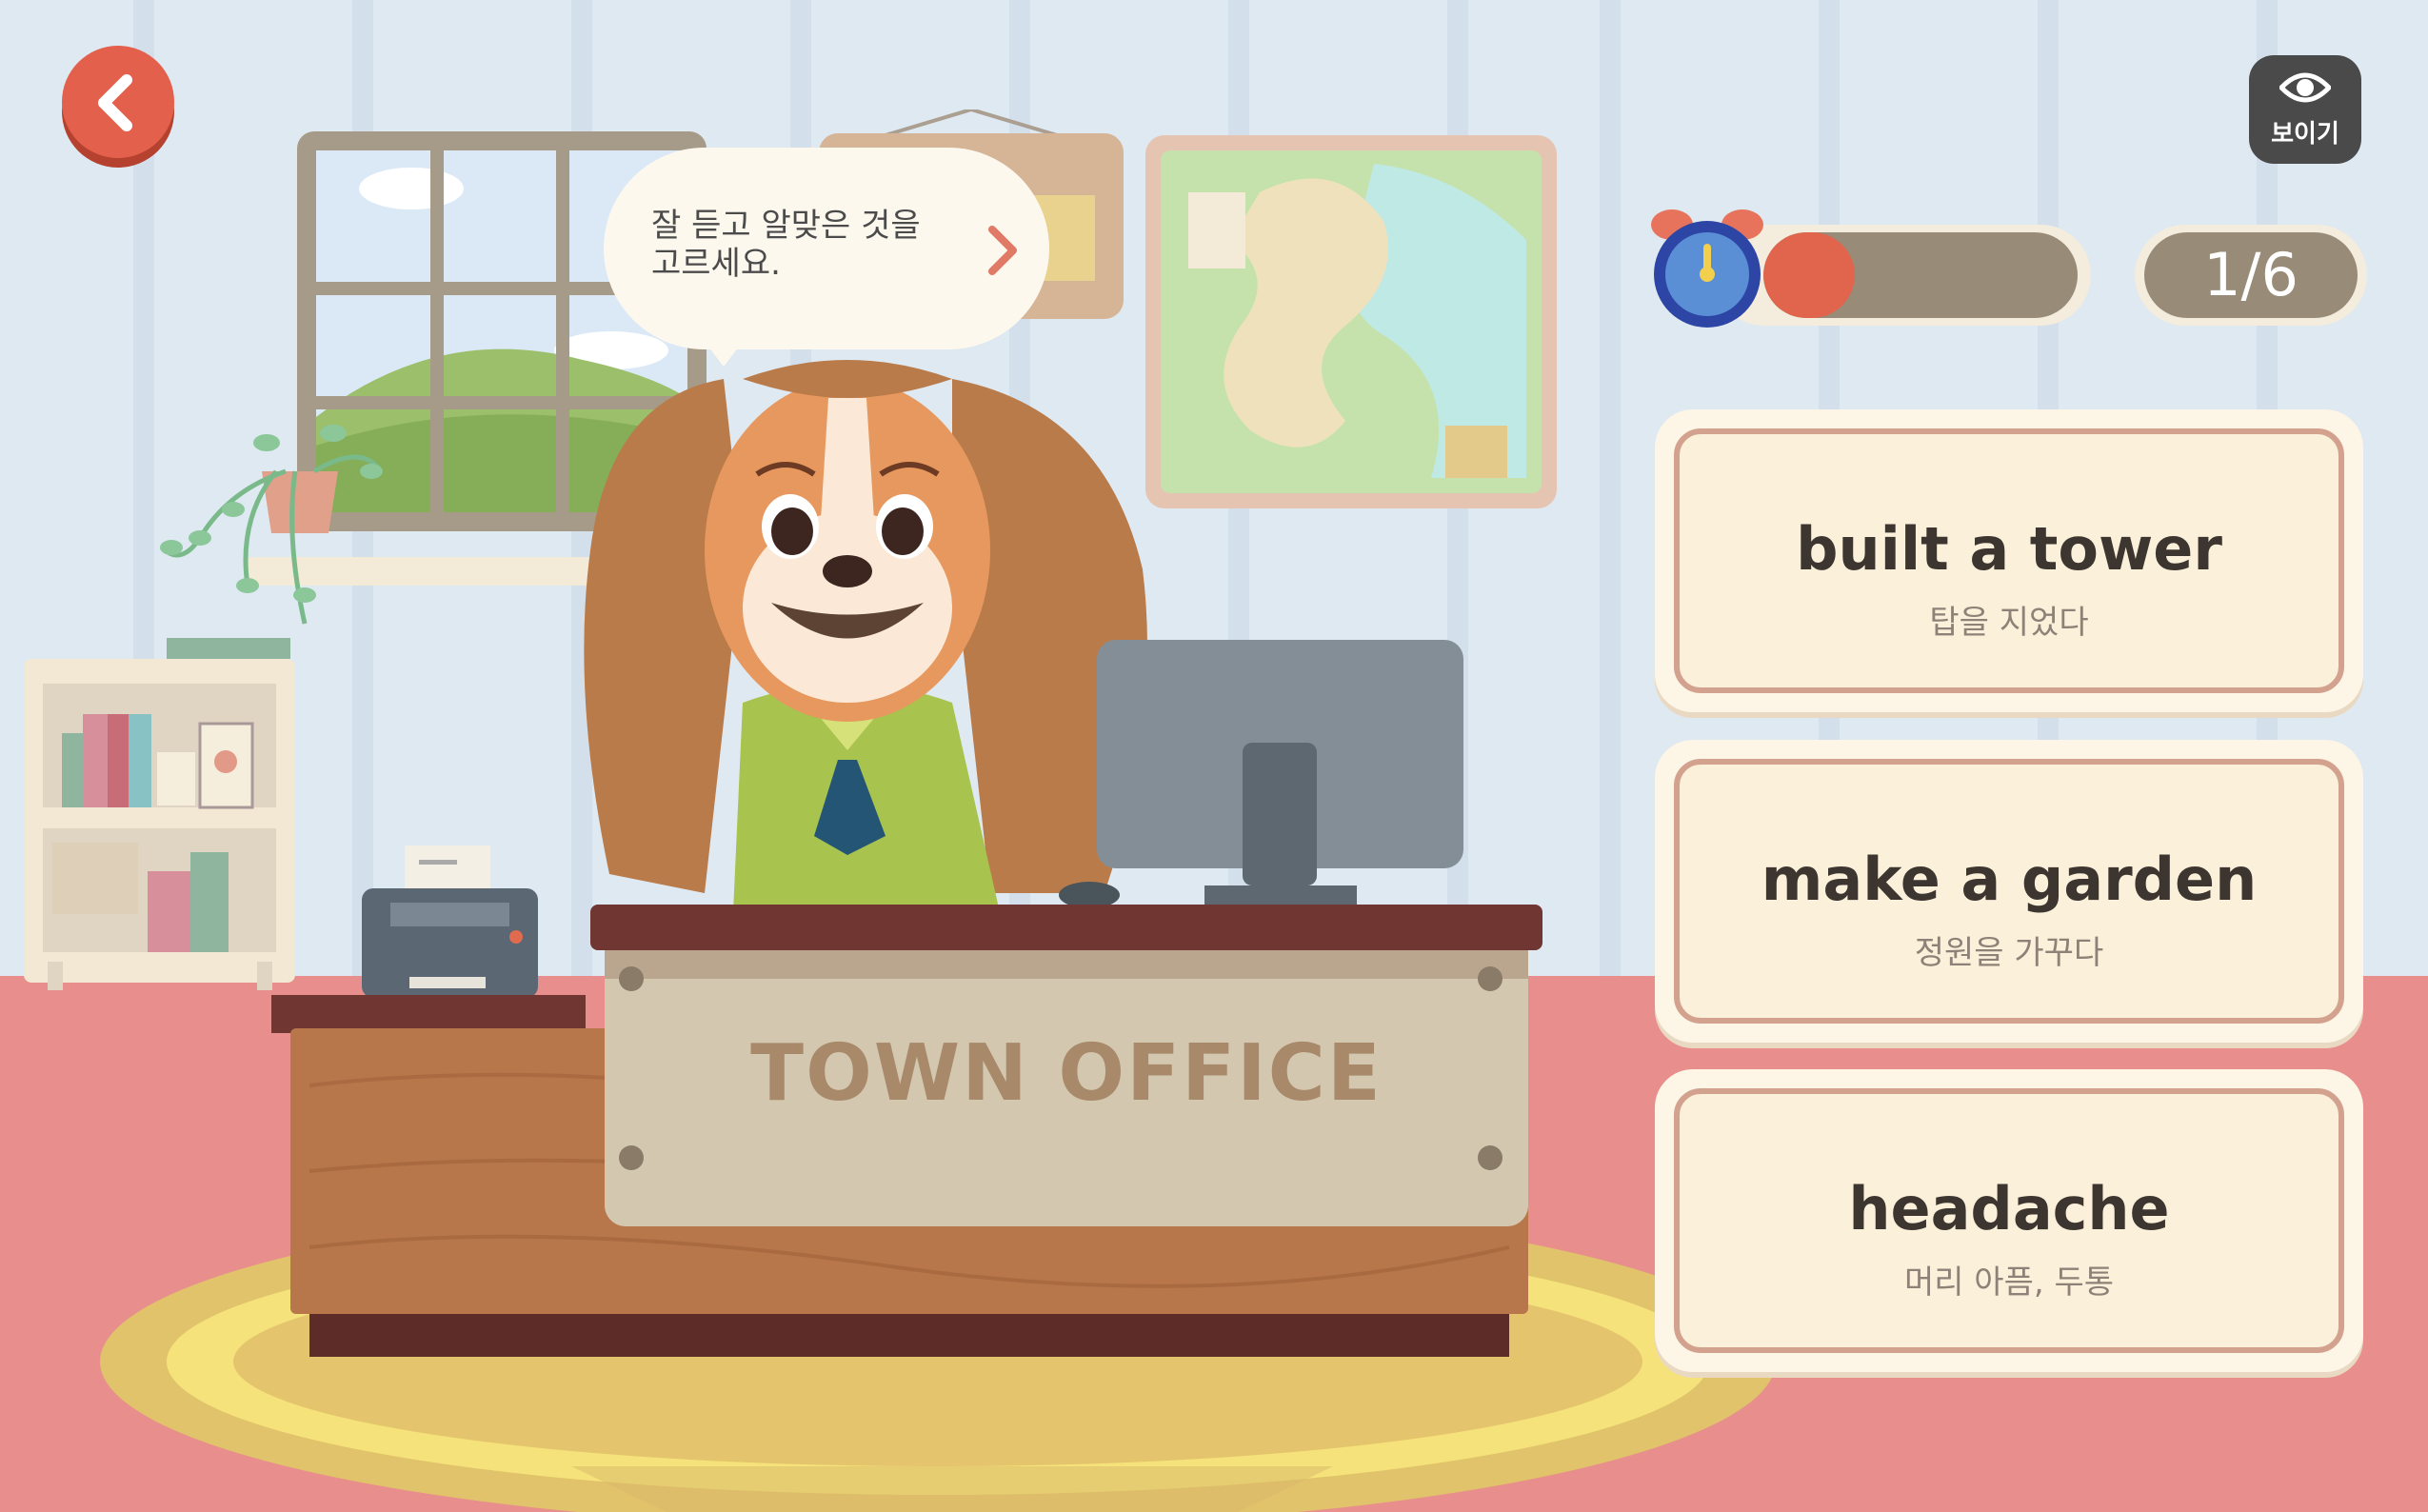  What do you see at coordinates (1920, 275) in the screenshot?
I see `timer-track` at bounding box center [1920, 275].